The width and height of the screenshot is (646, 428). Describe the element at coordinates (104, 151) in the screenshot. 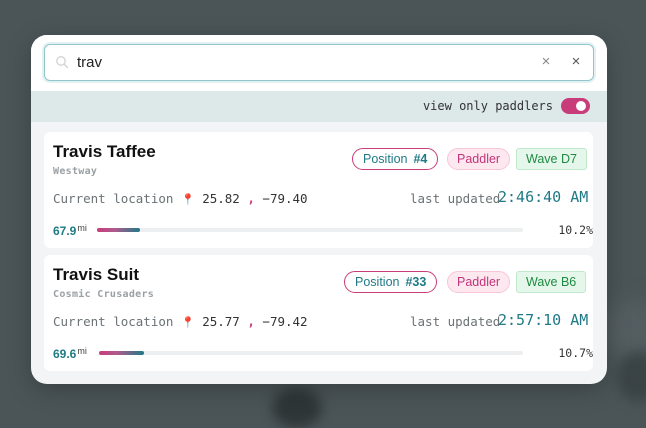

I see `participant-name: Travis Taffee` at that location.